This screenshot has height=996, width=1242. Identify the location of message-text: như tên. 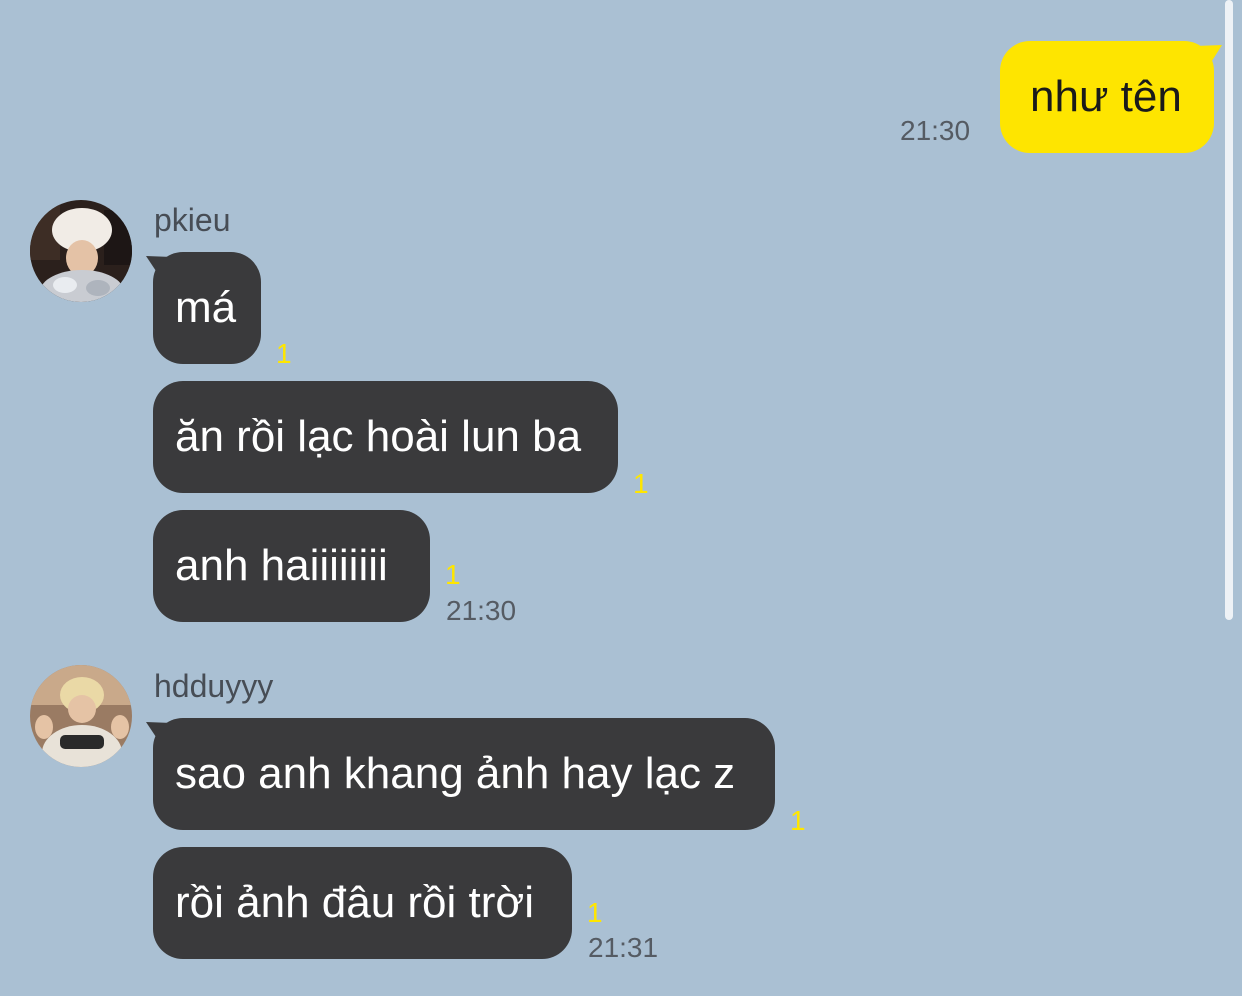
(1106, 96).